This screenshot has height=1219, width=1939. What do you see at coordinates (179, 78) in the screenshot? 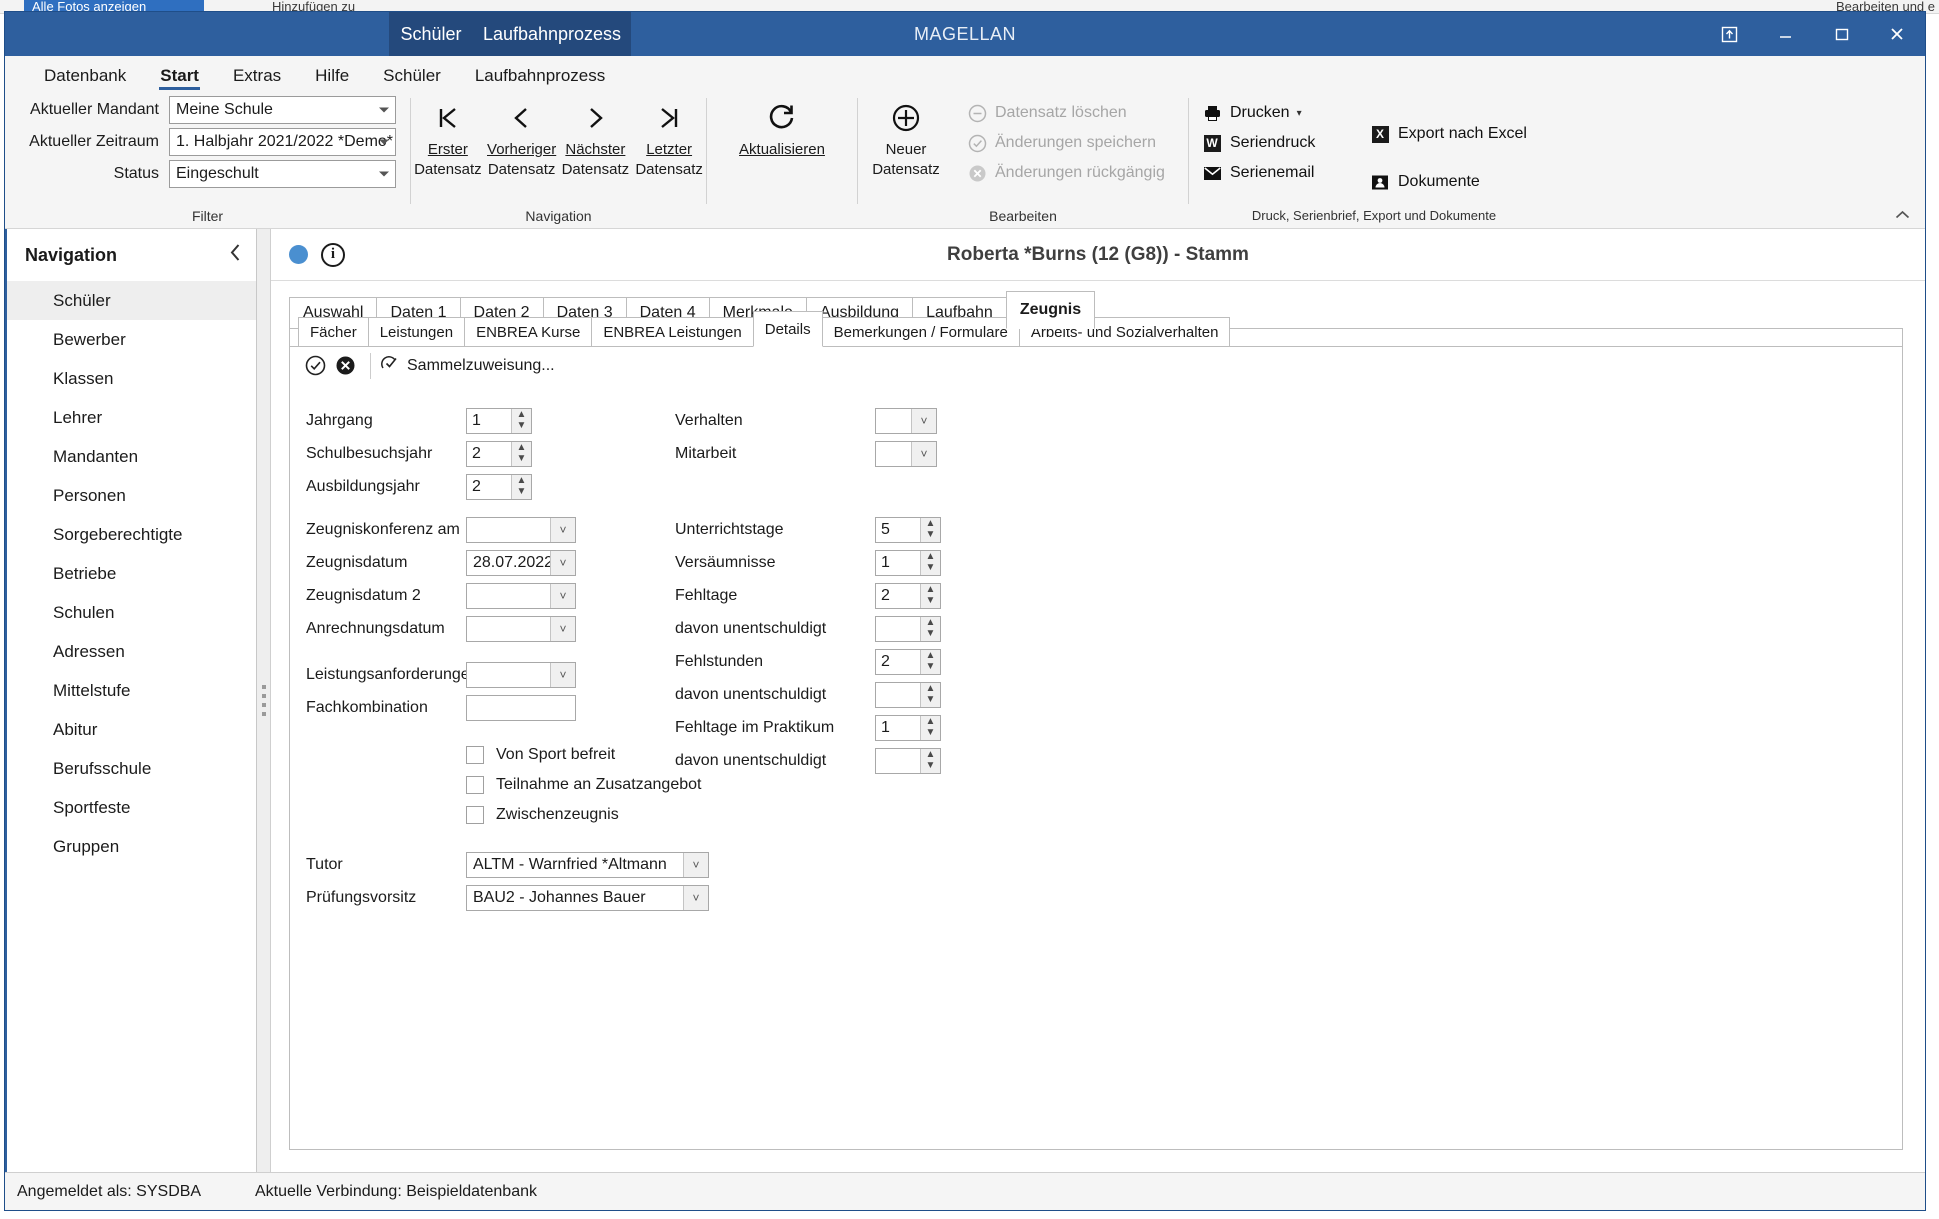
I see `menu-item-start: Start` at bounding box center [179, 78].